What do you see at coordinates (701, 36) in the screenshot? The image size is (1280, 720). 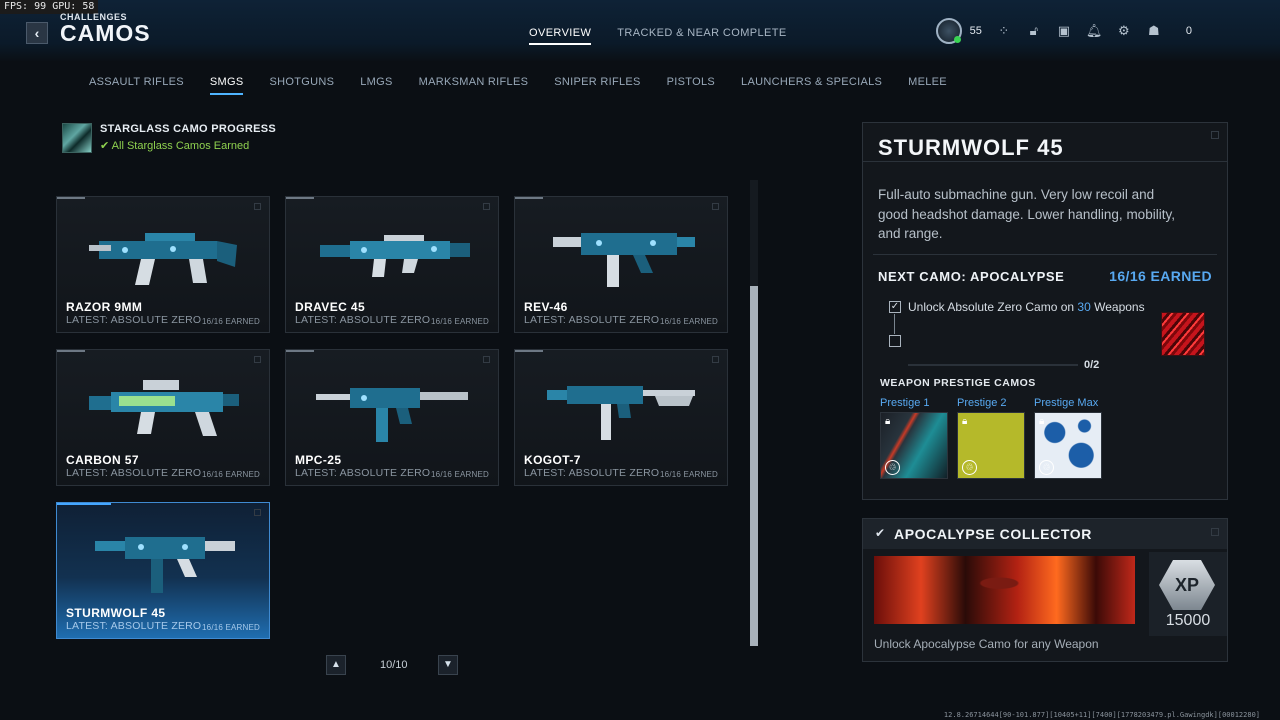 I see `tab-tracked-near-complete: TRACKED & NEAR COMPLETE` at bounding box center [701, 36].